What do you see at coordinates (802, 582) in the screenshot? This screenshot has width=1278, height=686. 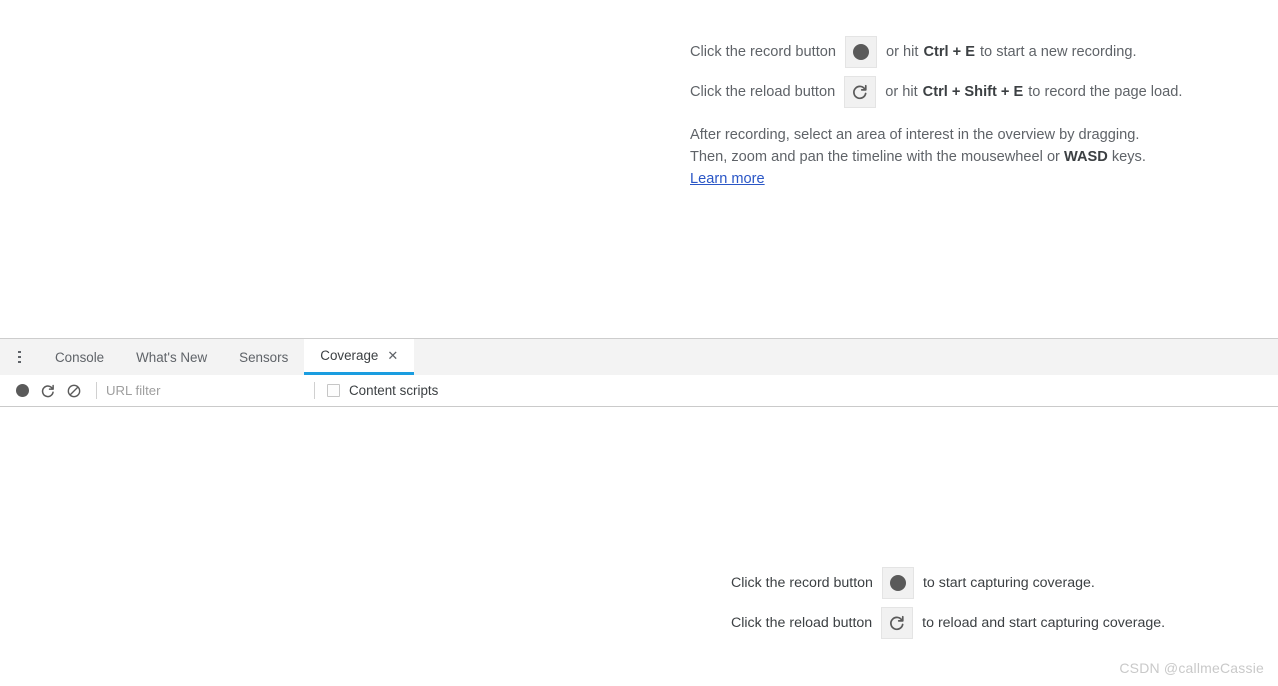 I see `coverage-record-prefix: Click the record button` at bounding box center [802, 582].